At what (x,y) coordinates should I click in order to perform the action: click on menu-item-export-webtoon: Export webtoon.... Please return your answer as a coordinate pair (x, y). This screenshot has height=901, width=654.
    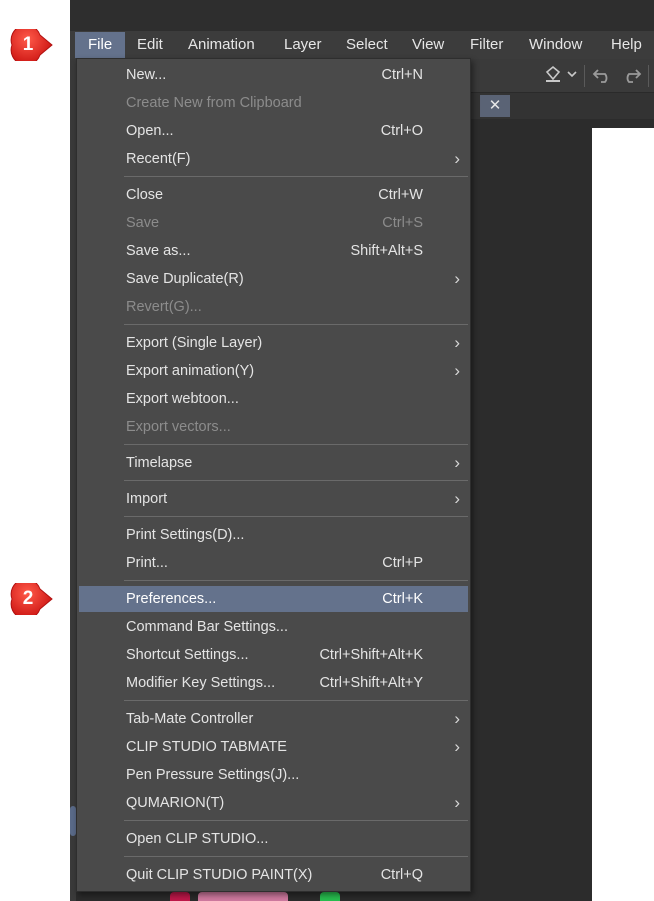
    Looking at the image, I should click on (273, 399).